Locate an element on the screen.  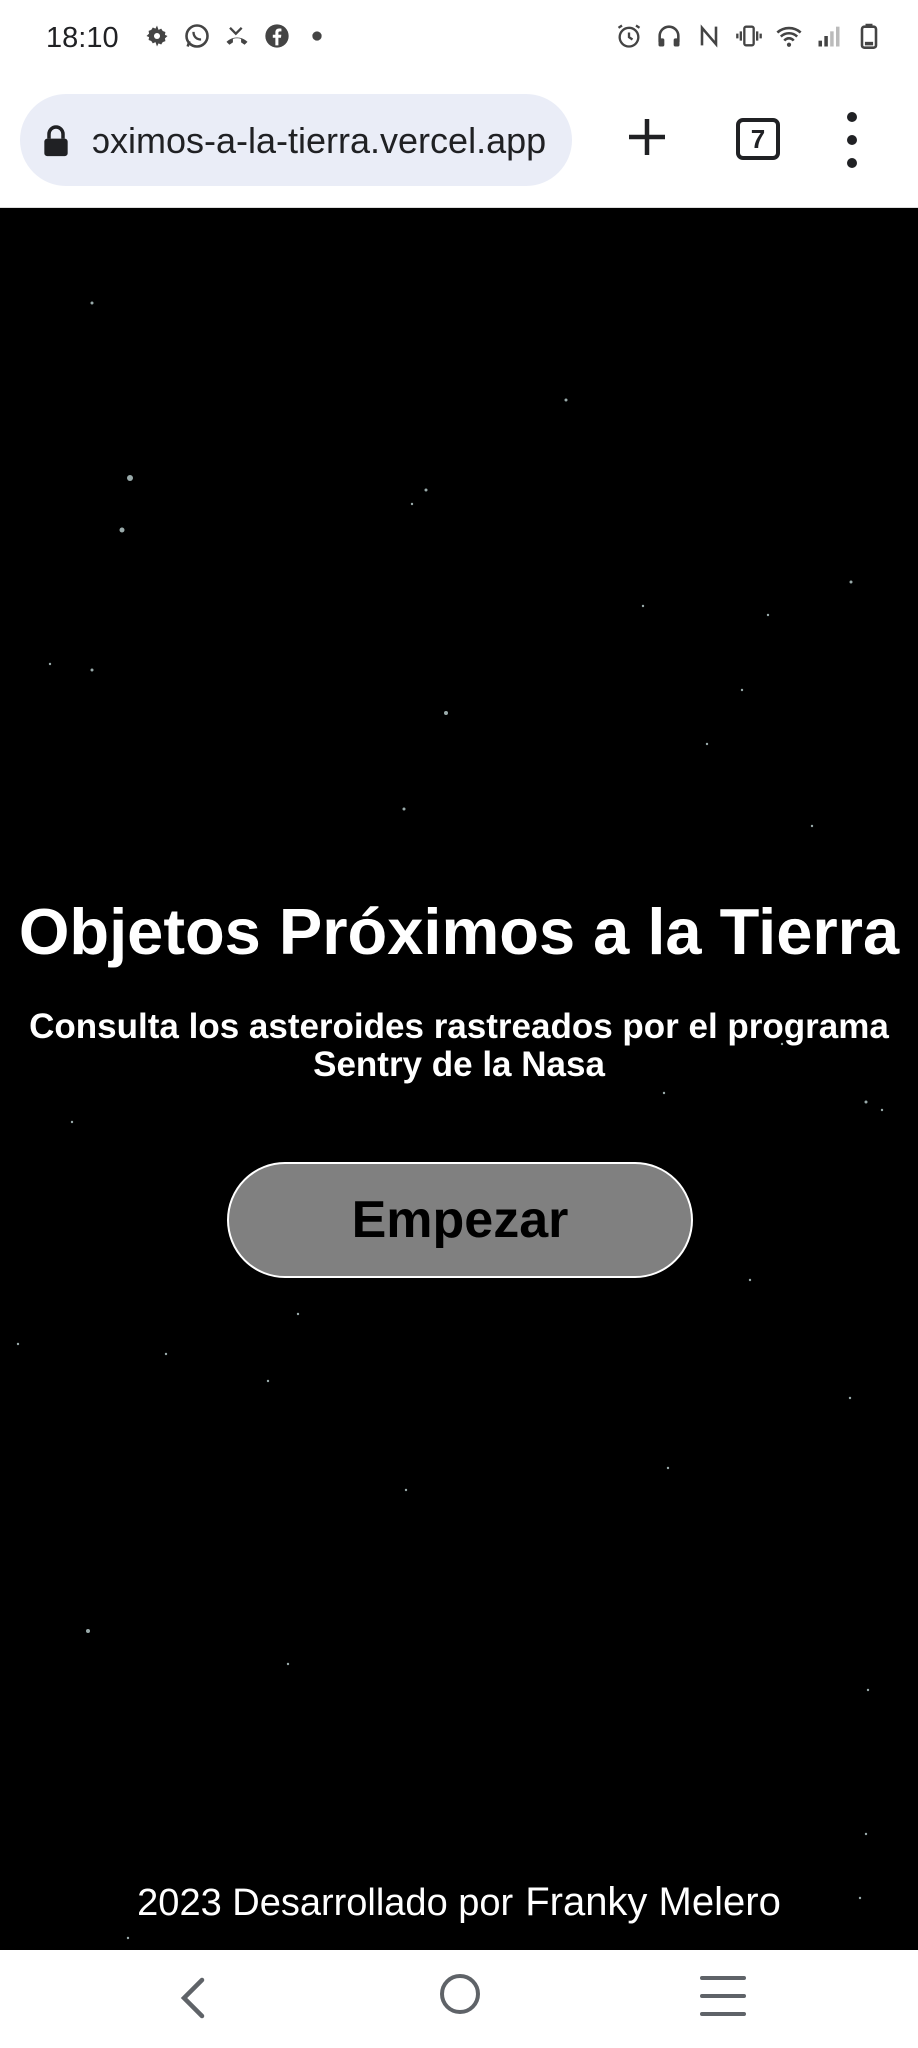
vibrate-icon is located at coordinates (749, 36).